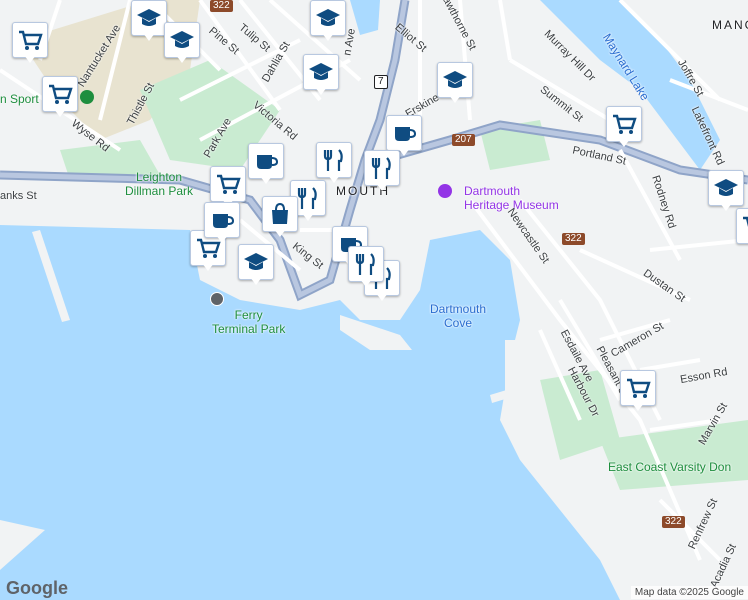 The image size is (748, 600). I want to click on map-attribution: Map data ©2025 Google, so click(689, 592).